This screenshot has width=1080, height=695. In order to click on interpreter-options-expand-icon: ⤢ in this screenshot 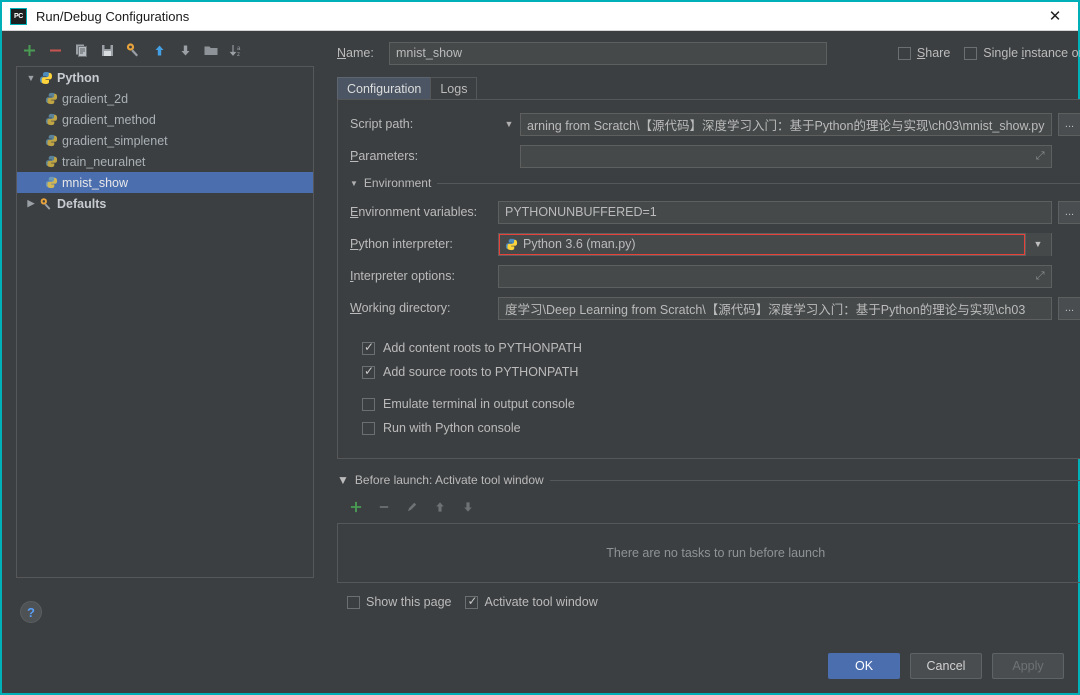, I will do `click(1037, 276)`.